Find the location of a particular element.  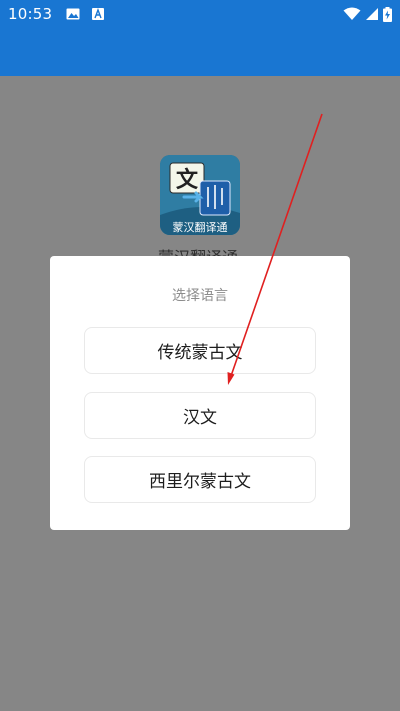

app-icon-glyph: 文 is located at coordinates (187, 180).